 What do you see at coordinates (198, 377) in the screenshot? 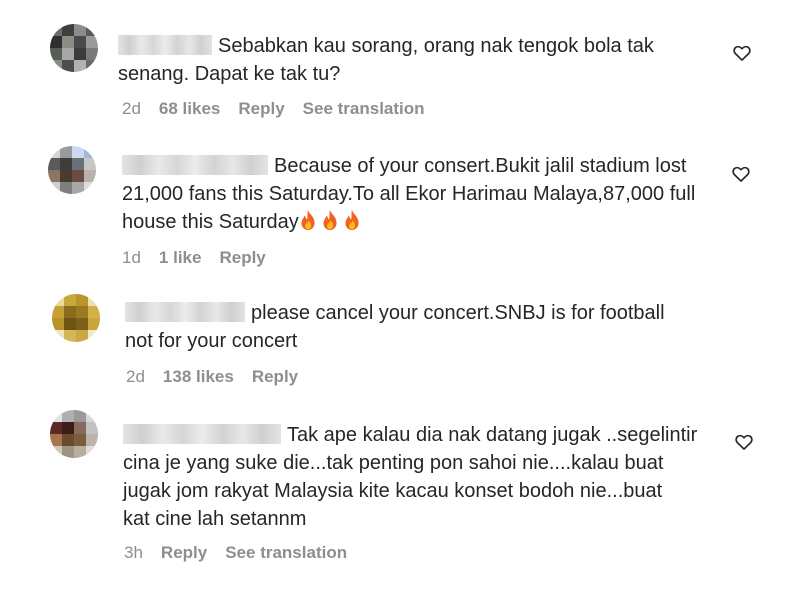
I see `likes-count: 138 likes` at bounding box center [198, 377].